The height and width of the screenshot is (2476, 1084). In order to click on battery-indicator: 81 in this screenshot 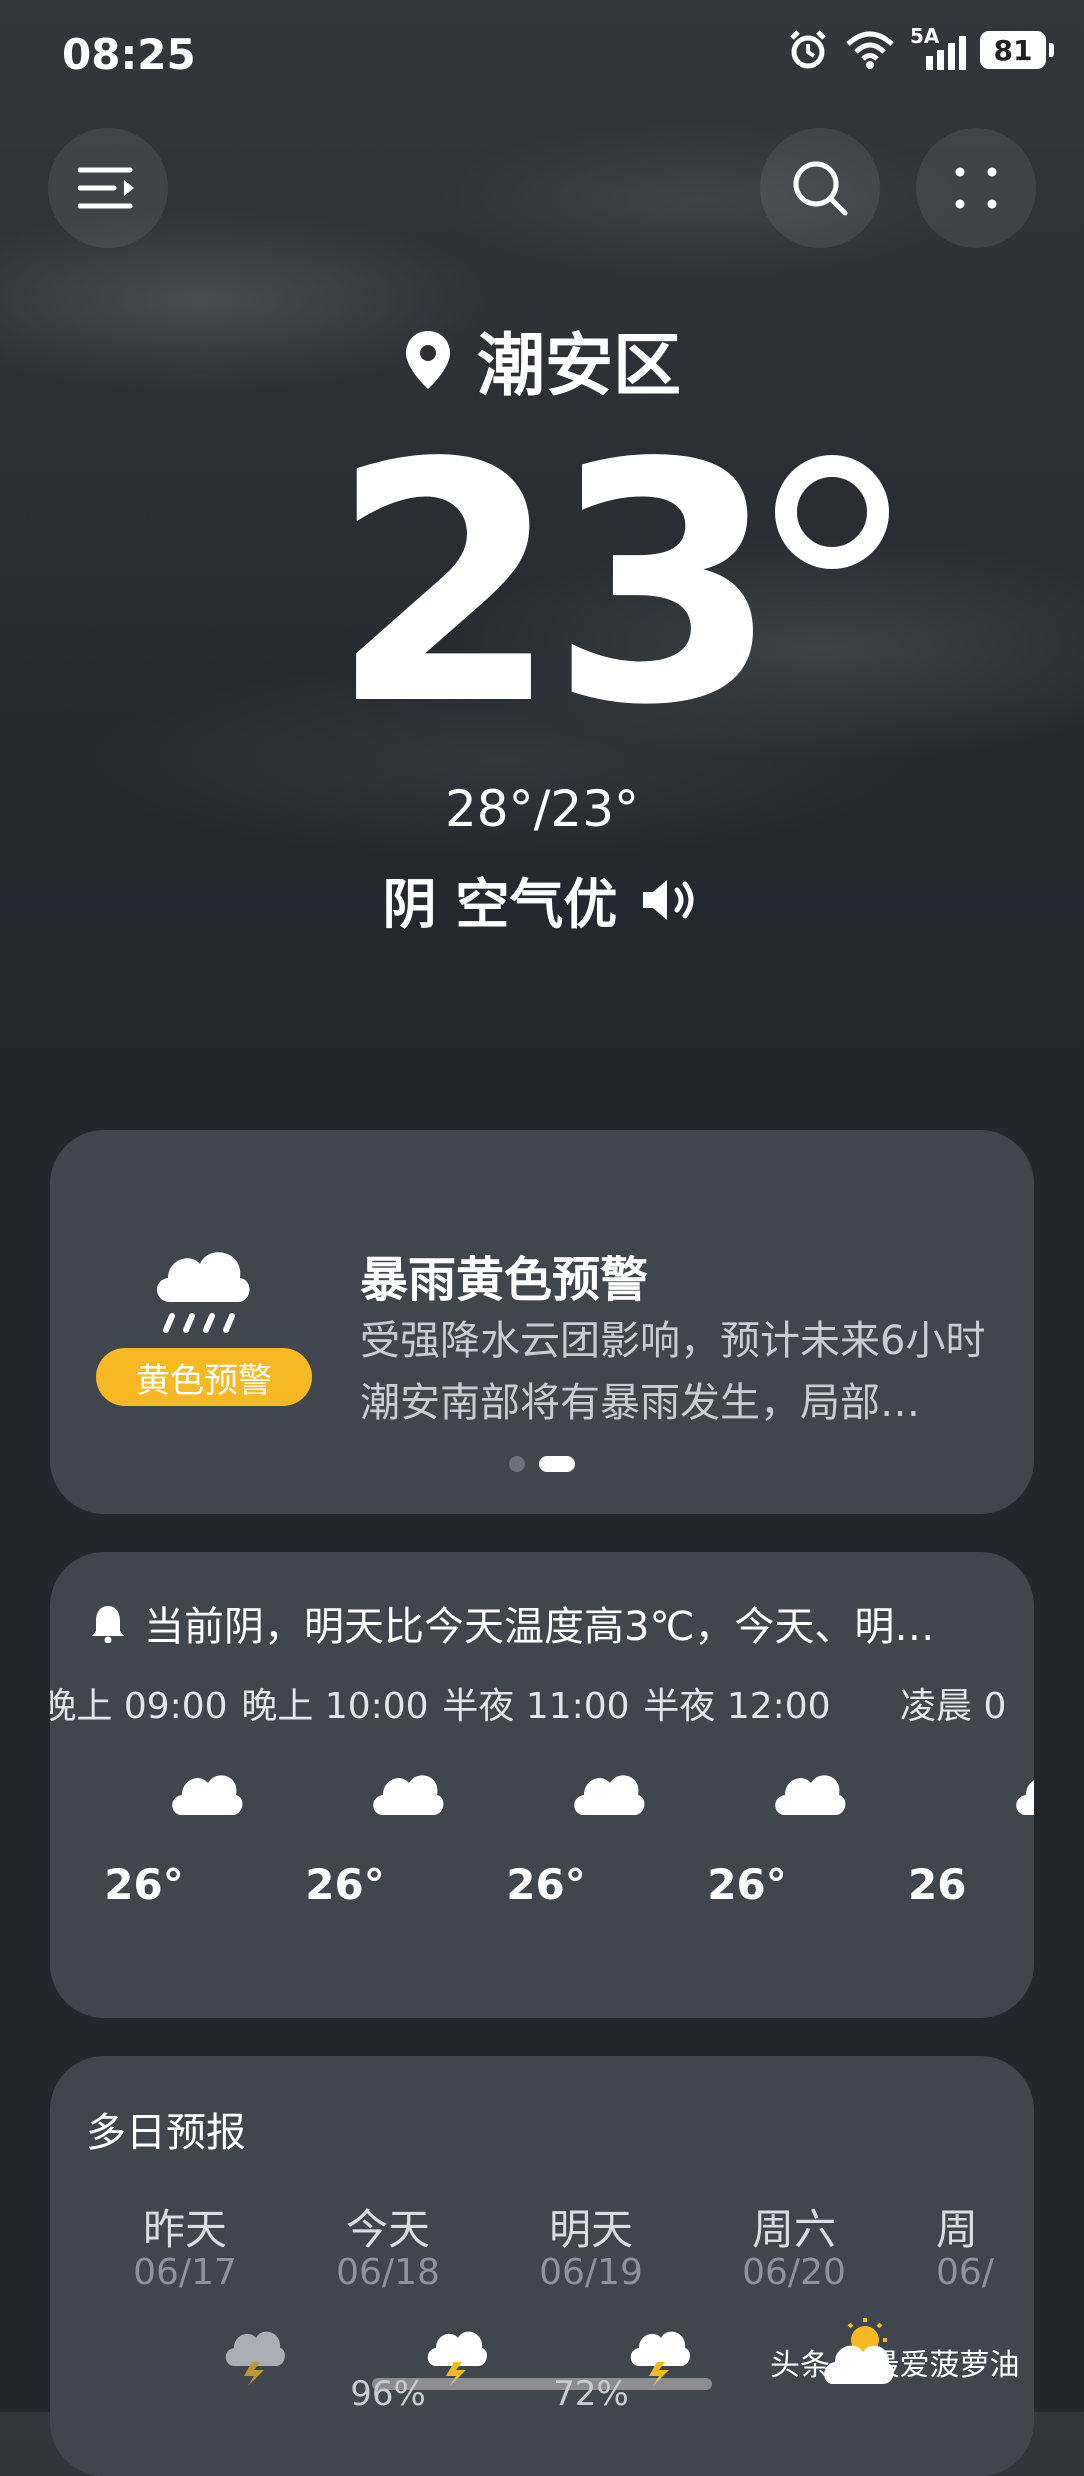, I will do `click(1017, 50)`.